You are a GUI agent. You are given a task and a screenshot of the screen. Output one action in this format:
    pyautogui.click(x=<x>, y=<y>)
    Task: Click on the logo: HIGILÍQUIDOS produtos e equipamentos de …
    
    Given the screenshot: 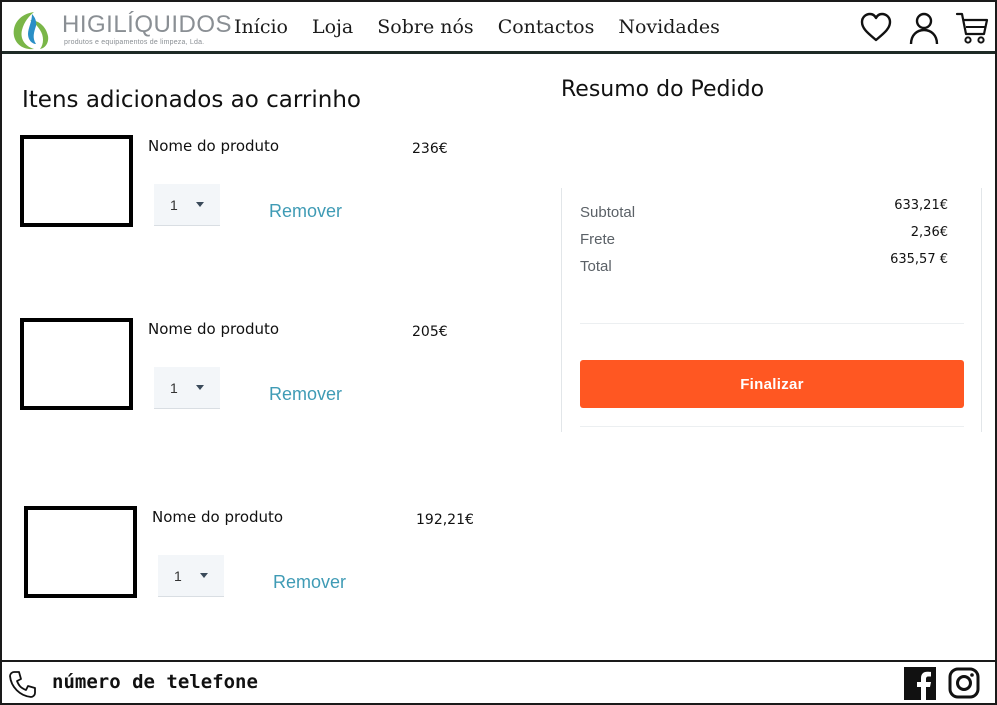 What is the action you would take?
    pyautogui.click(x=121, y=29)
    